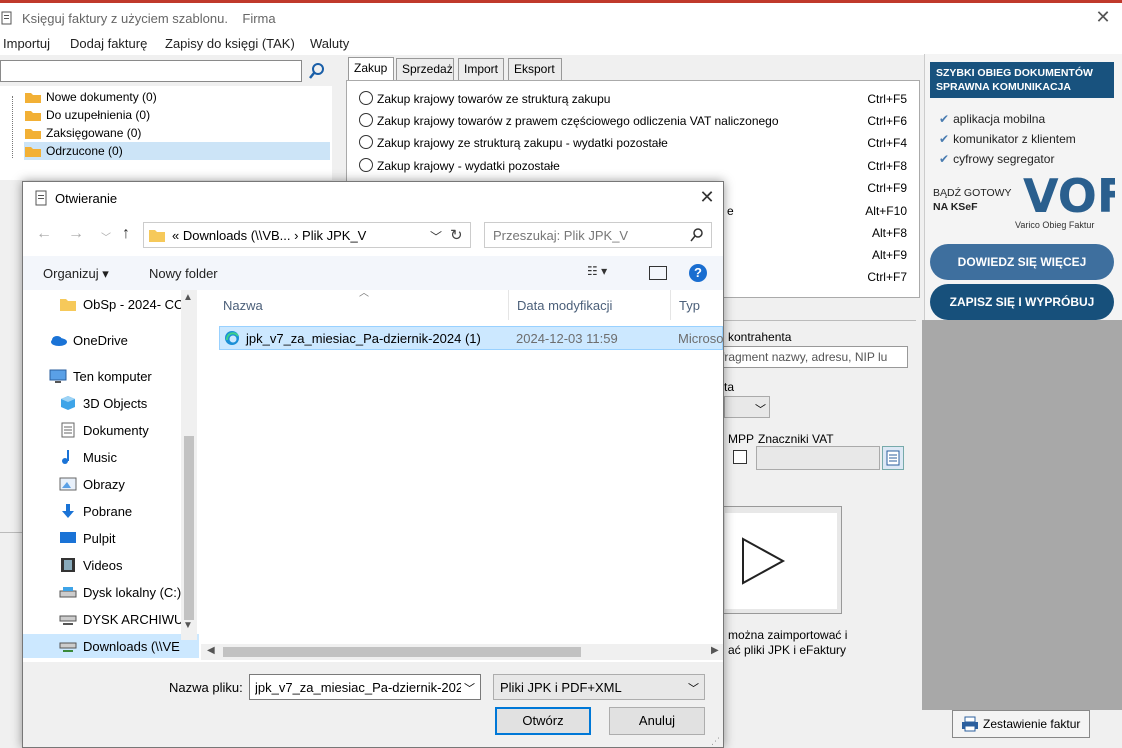  Describe the element at coordinates (177, 151) in the screenshot. I see `tree-item-odrzucone: Odrzucone (0)` at that location.